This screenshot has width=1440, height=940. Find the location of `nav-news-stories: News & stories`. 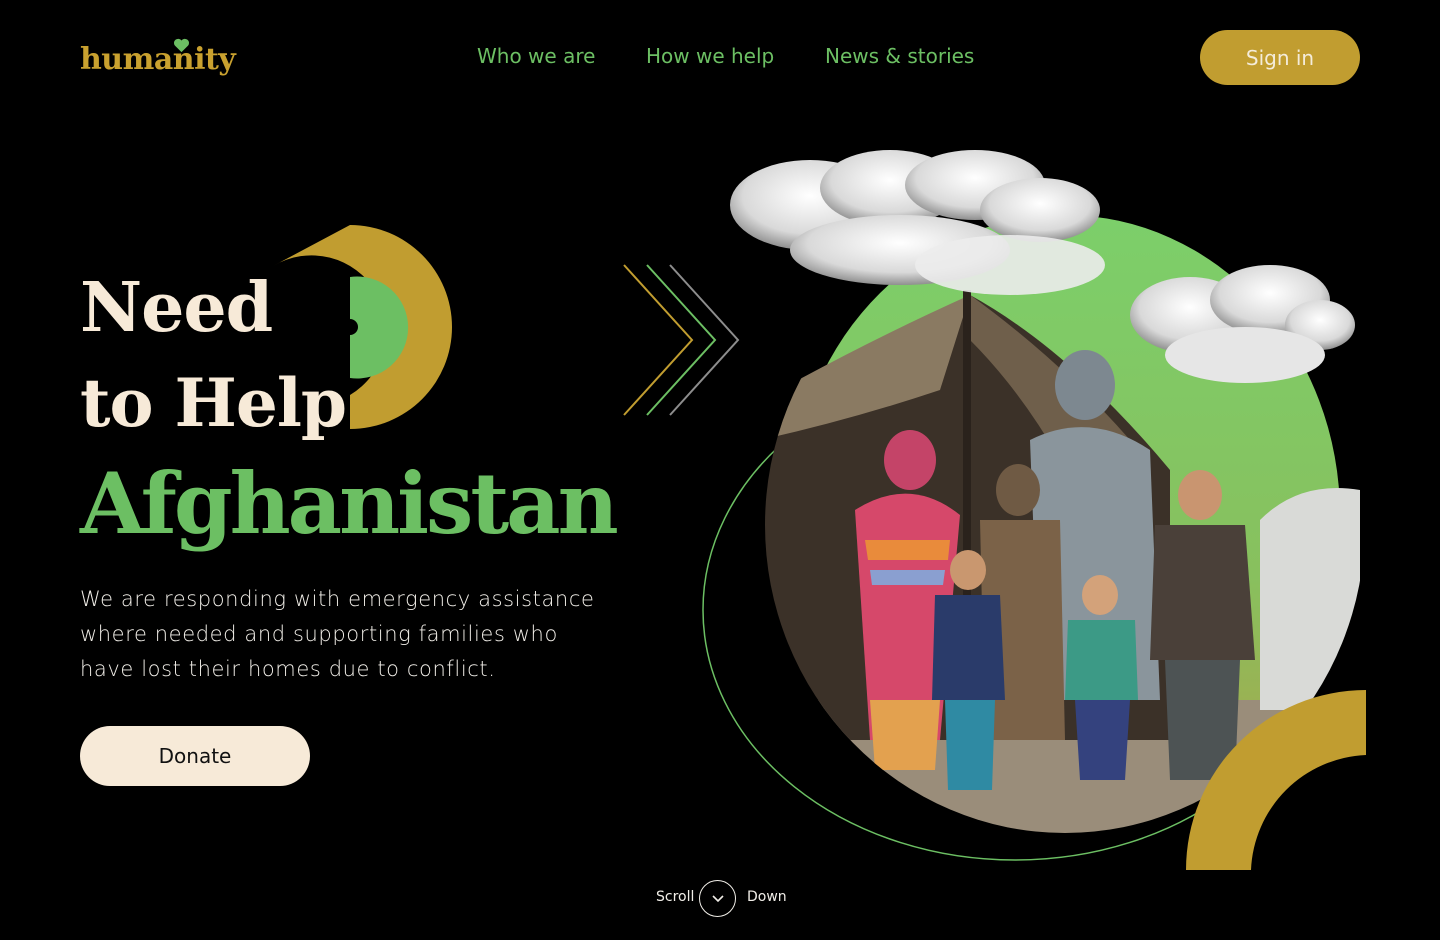

nav-news-stories: News & stories is located at coordinates (899, 56).